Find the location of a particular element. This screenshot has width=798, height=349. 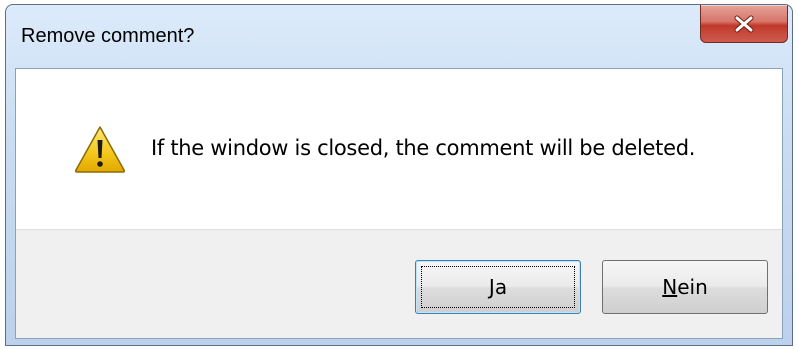

no-button-label: Nein is located at coordinates (685, 287).